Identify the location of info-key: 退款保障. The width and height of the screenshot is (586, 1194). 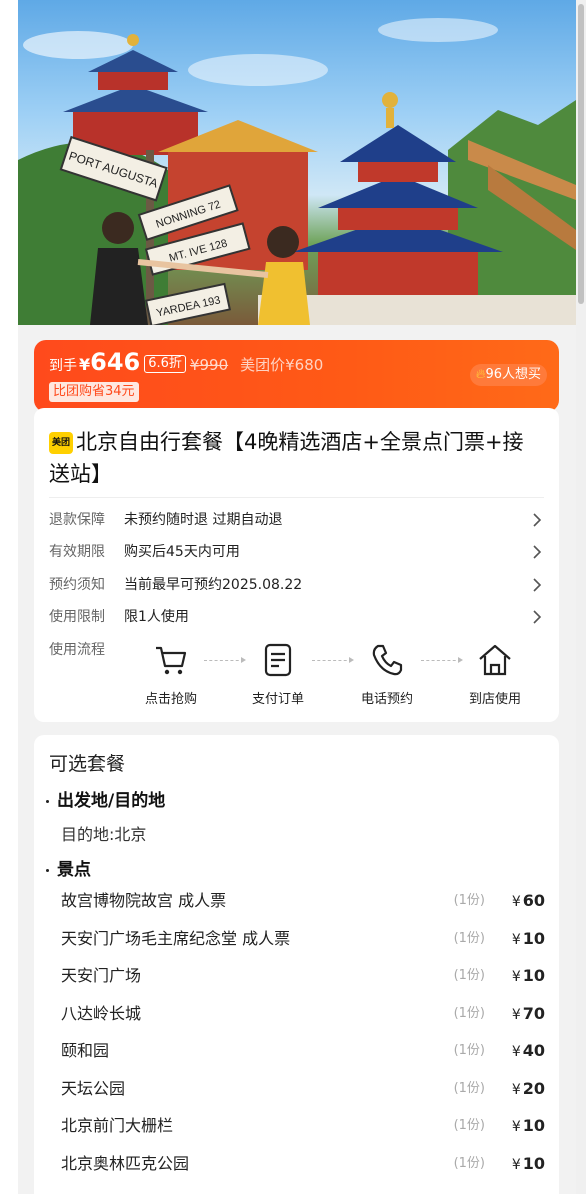
(77, 520).